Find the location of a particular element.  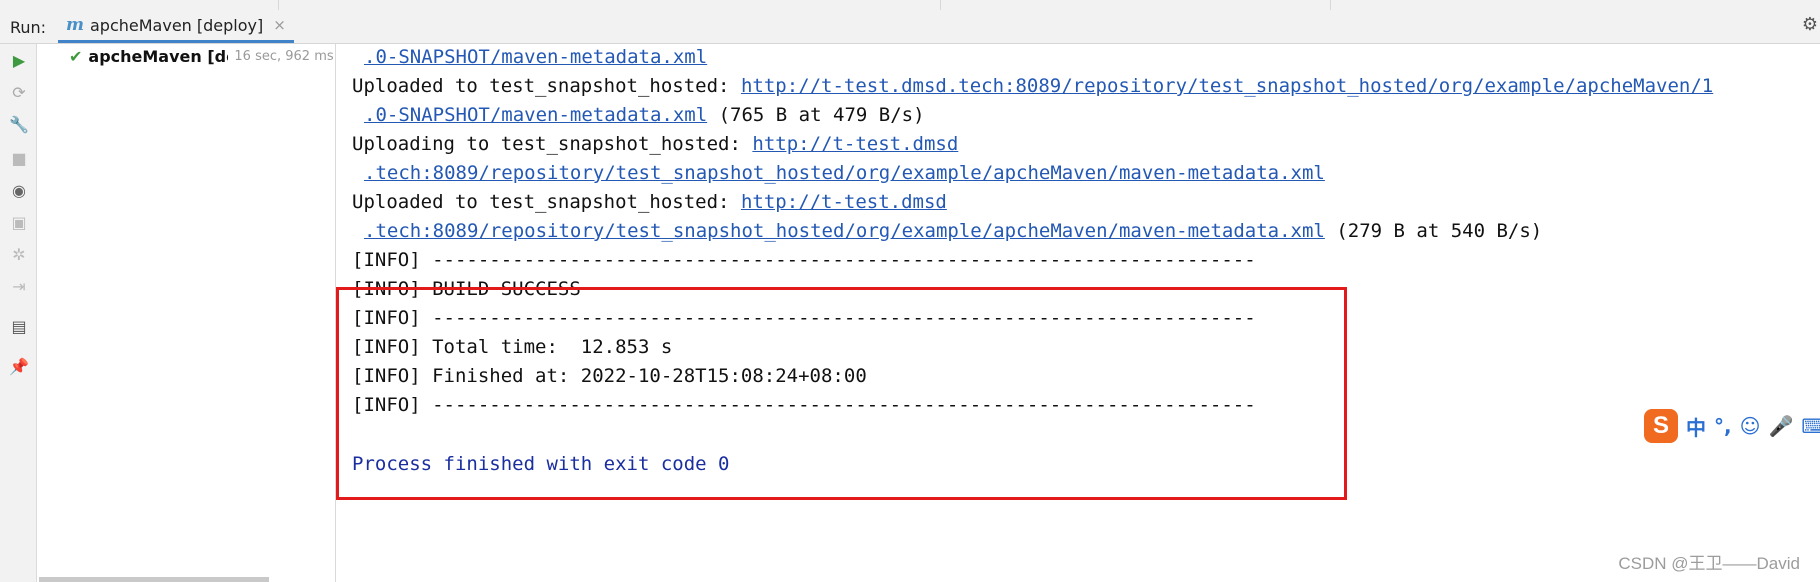

punctuation-icon: °, is located at coordinates (1723, 426).